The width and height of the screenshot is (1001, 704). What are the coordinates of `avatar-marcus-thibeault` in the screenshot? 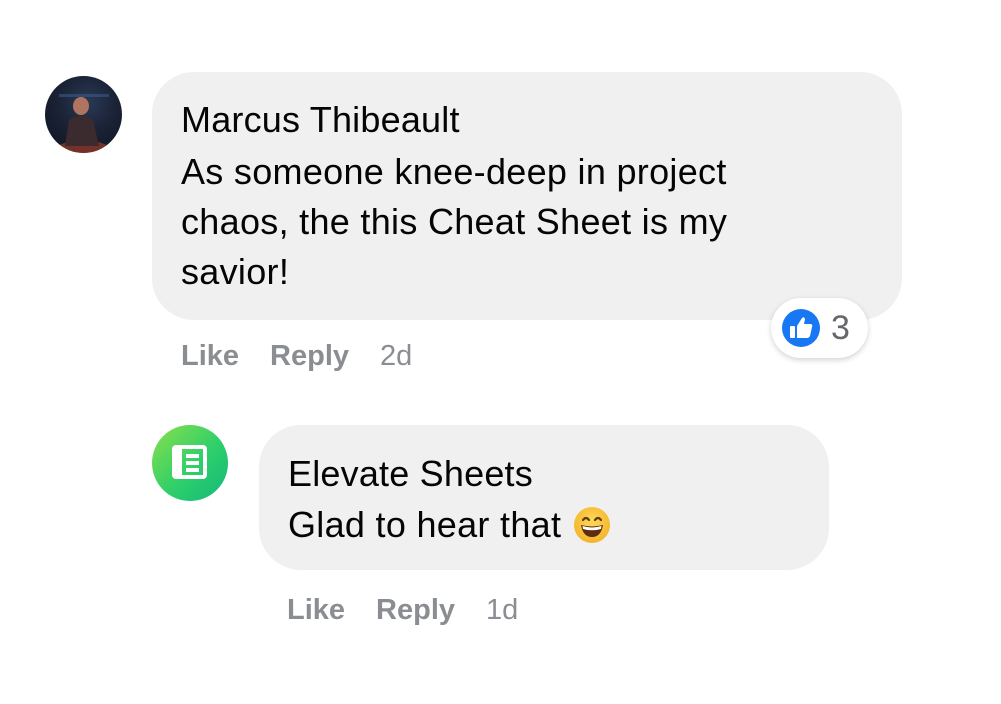 It's located at (83, 114).